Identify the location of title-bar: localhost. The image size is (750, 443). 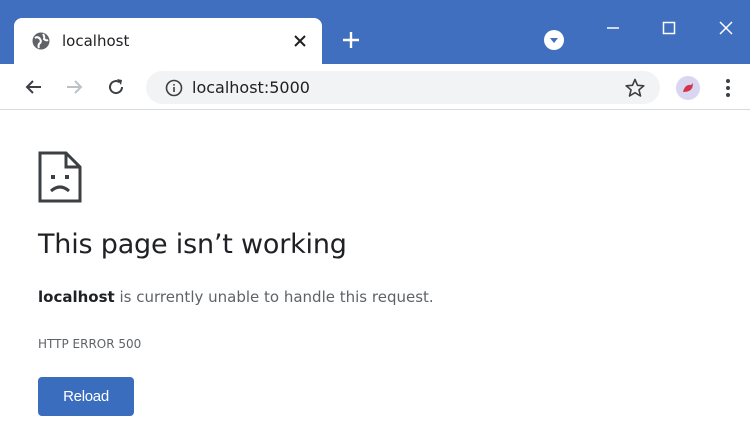
(375, 32).